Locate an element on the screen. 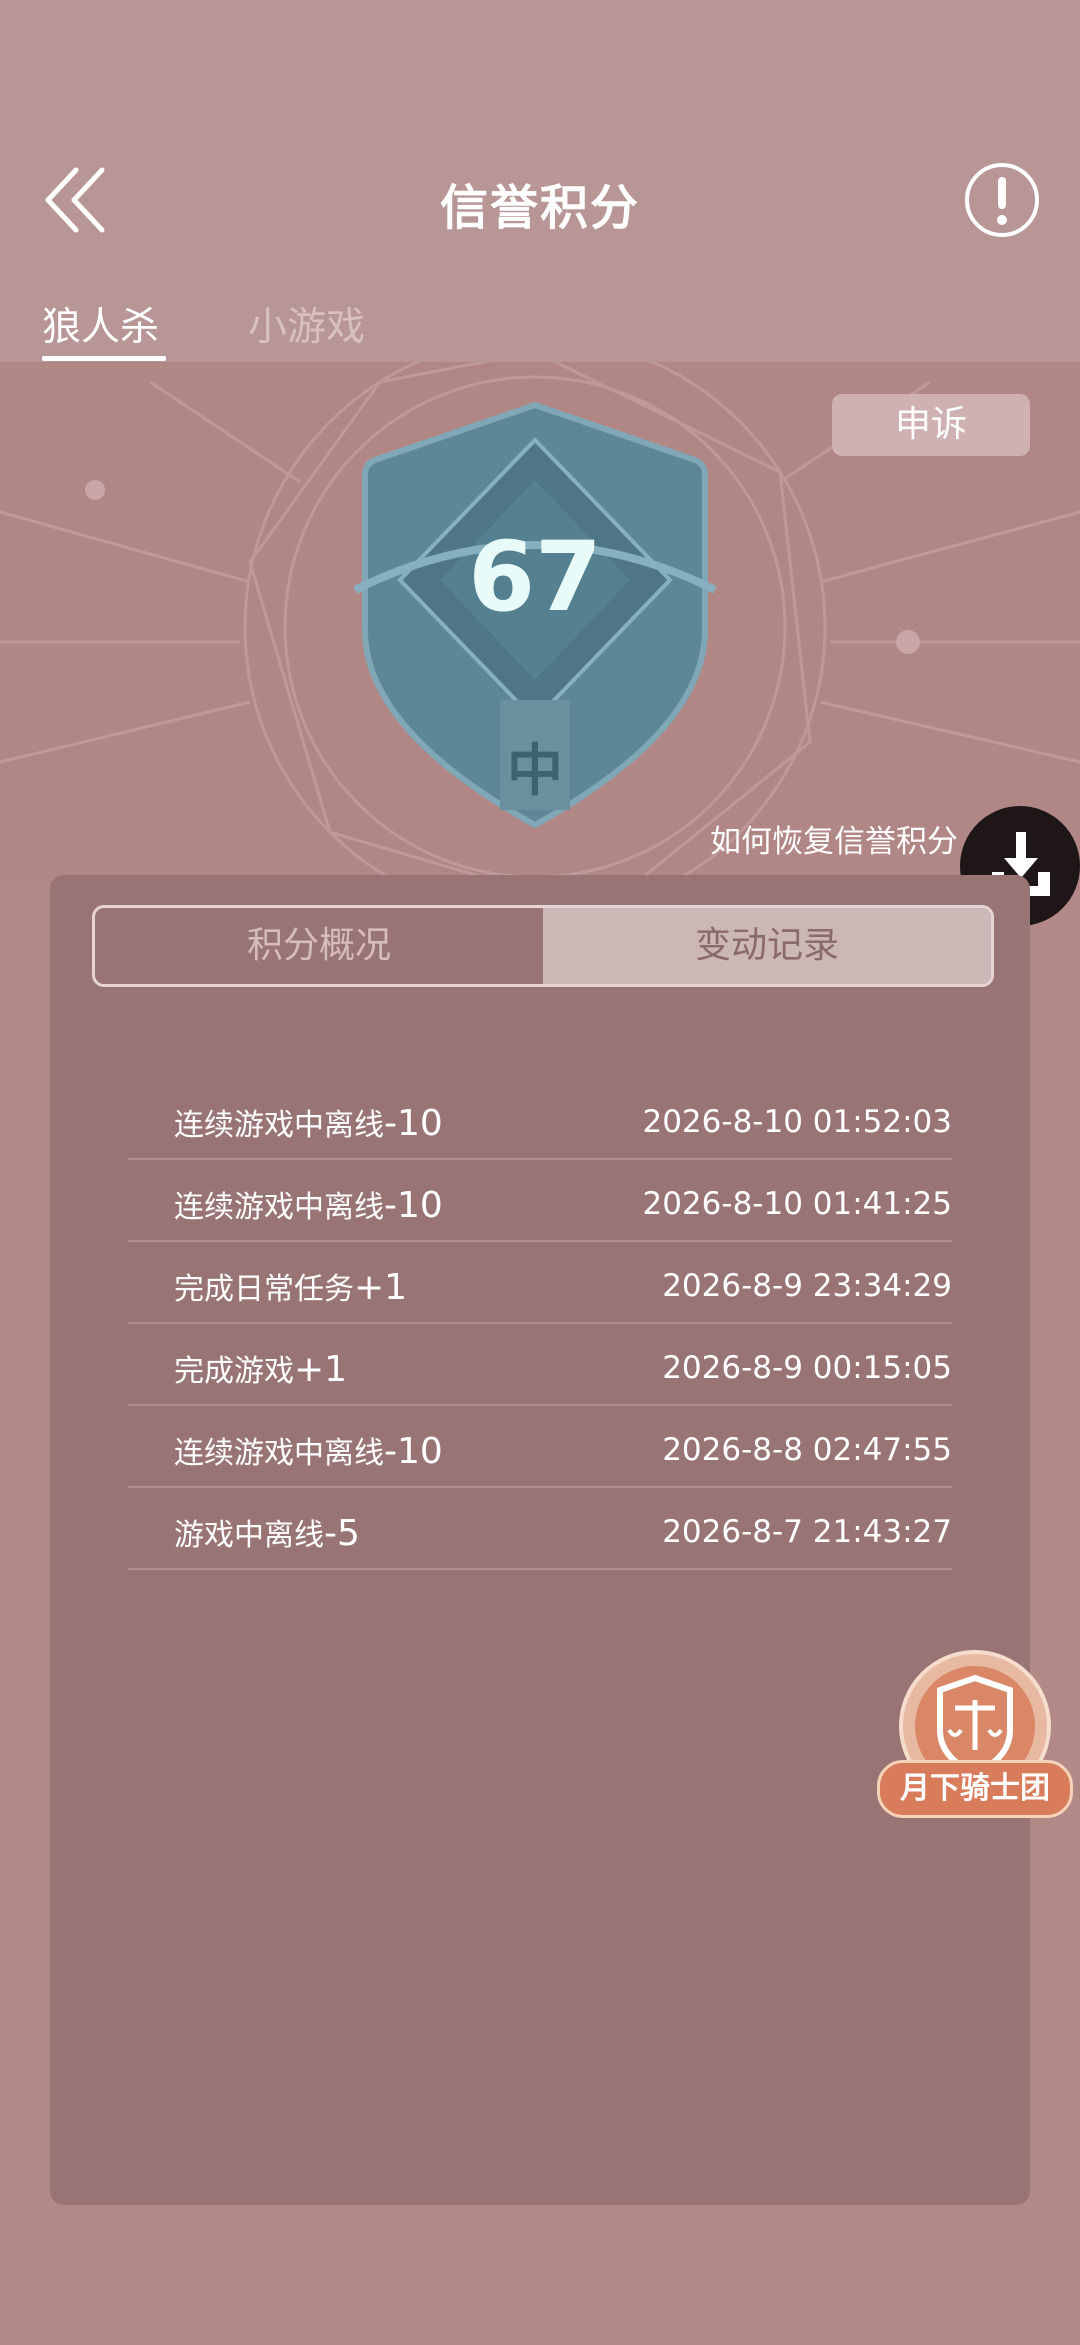 The height and width of the screenshot is (2345, 1080). exclamation-info-icon is located at coordinates (1002, 200).